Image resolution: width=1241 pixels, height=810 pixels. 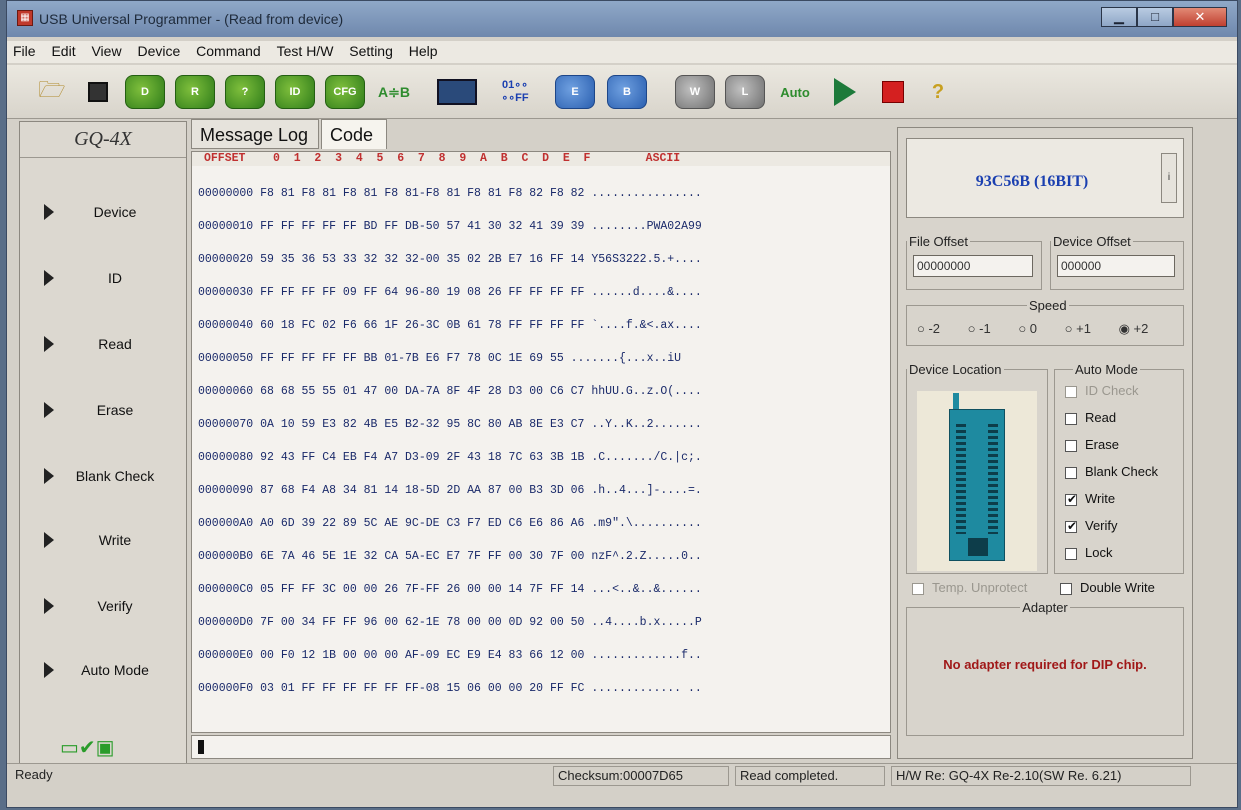 I want to click on hex-editor-button, so click(x=457, y=92).